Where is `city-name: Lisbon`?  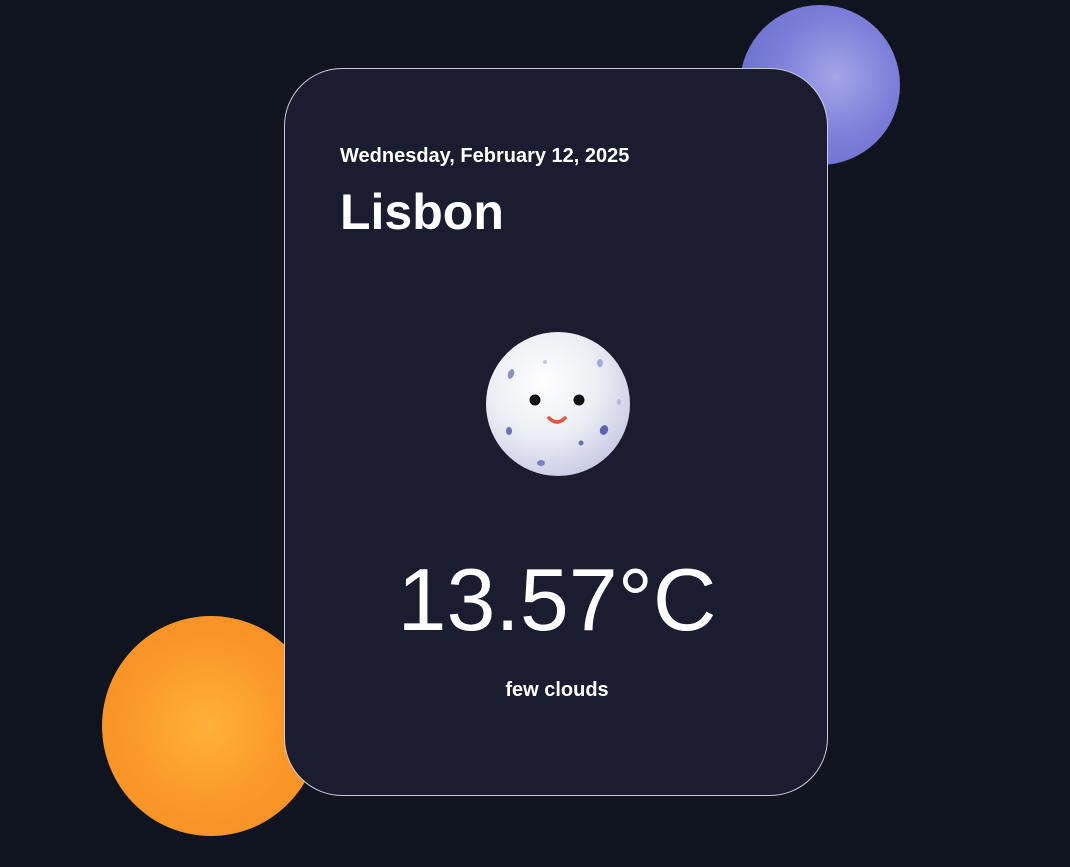
city-name: Lisbon is located at coordinates (422, 212).